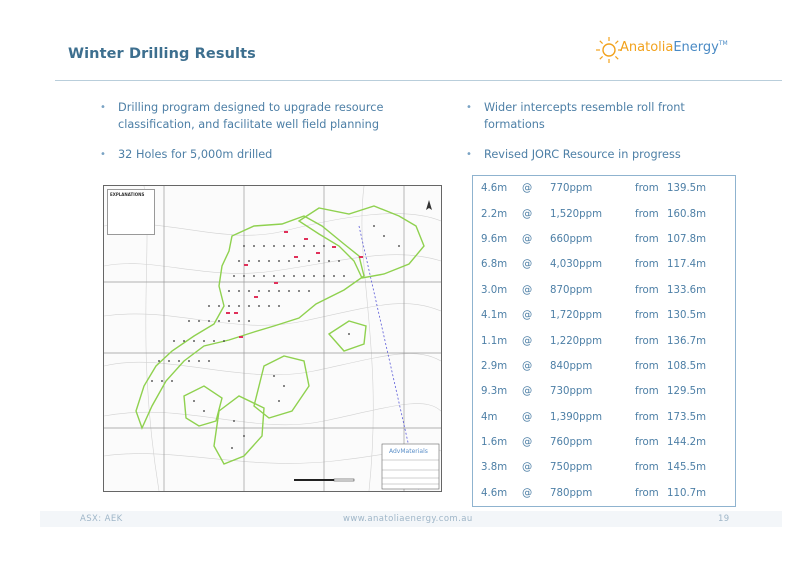 The height and width of the screenshot is (565, 800). I want to click on bullet-item: Revised JORC Resource in progress, so click(606, 154).